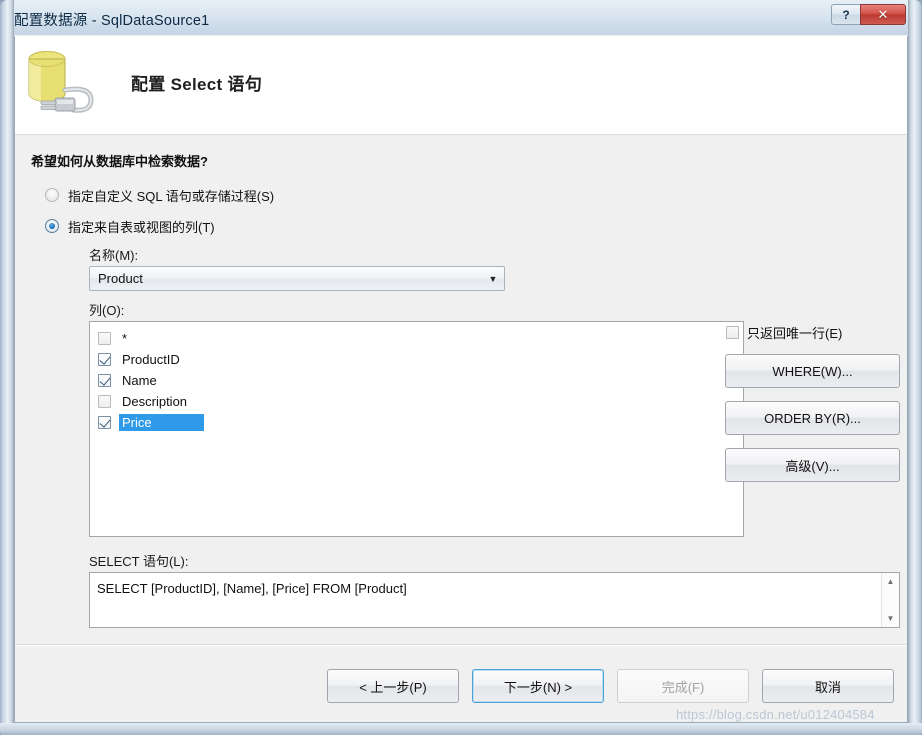 The width and height of the screenshot is (922, 735). What do you see at coordinates (890, 581) in the screenshot?
I see `scroll-up-icon: ▲` at bounding box center [890, 581].